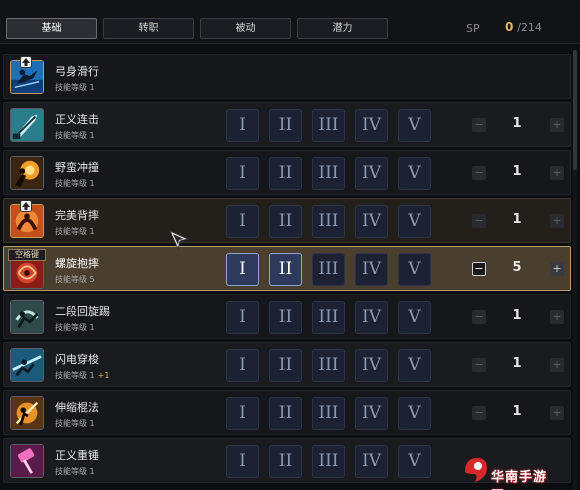 This screenshot has height=490, width=580. I want to click on skill-row: 闪电穿梭 技能等级 1 +1 I II III IV V − 1 +, so click(287, 364).